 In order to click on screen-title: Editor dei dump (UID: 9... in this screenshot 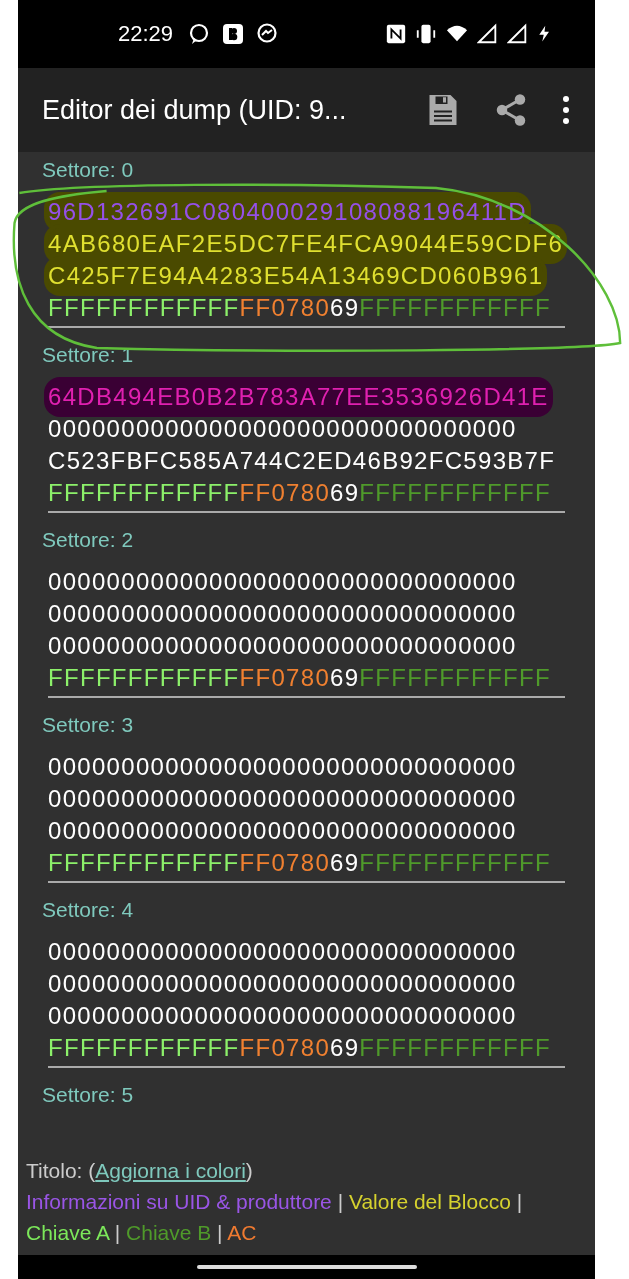, I will do `click(195, 110)`.